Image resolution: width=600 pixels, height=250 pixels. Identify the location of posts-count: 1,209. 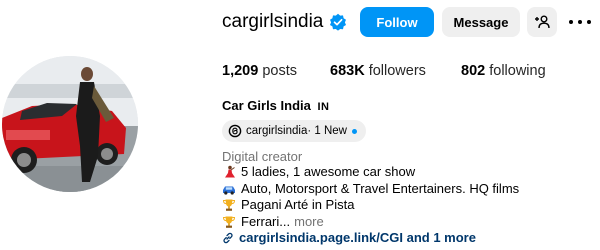
(240, 71).